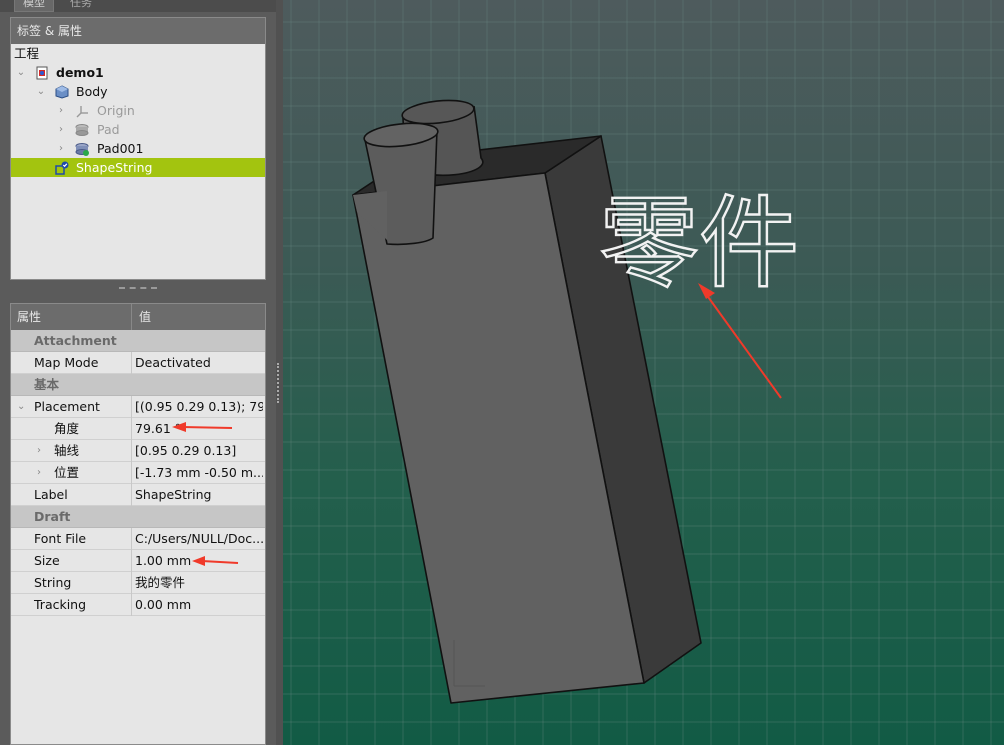 The width and height of the screenshot is (1004, 745). What do you see at coordinates (199, 363) in the screenshot?
I see `property-value: Deactivated` at bounding box center [199, 363].